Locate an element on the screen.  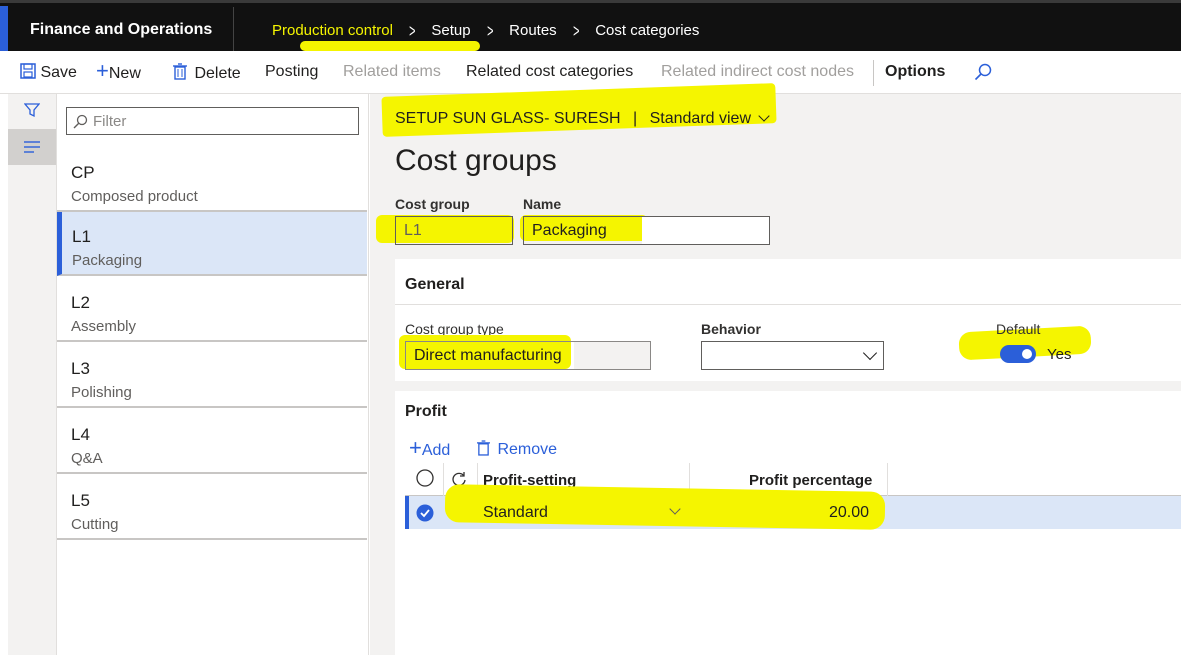
toolbar-divider is located at coordinates (873, 73).